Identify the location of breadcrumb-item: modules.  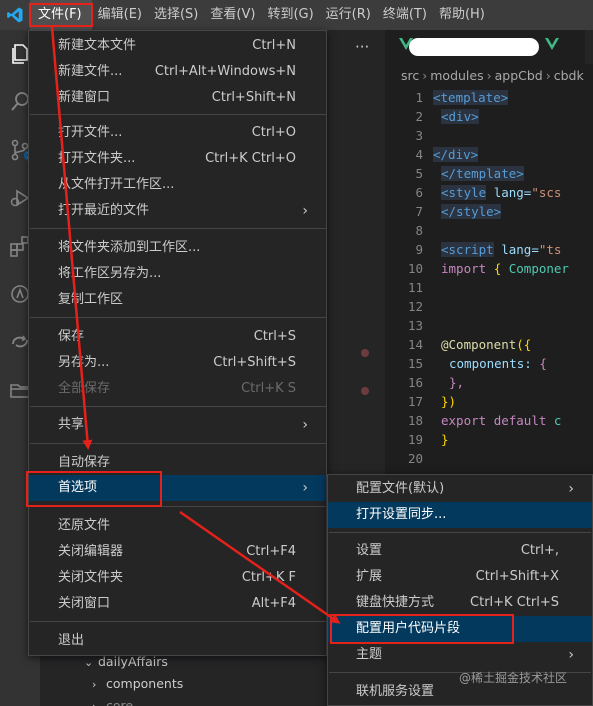
(456, 75).